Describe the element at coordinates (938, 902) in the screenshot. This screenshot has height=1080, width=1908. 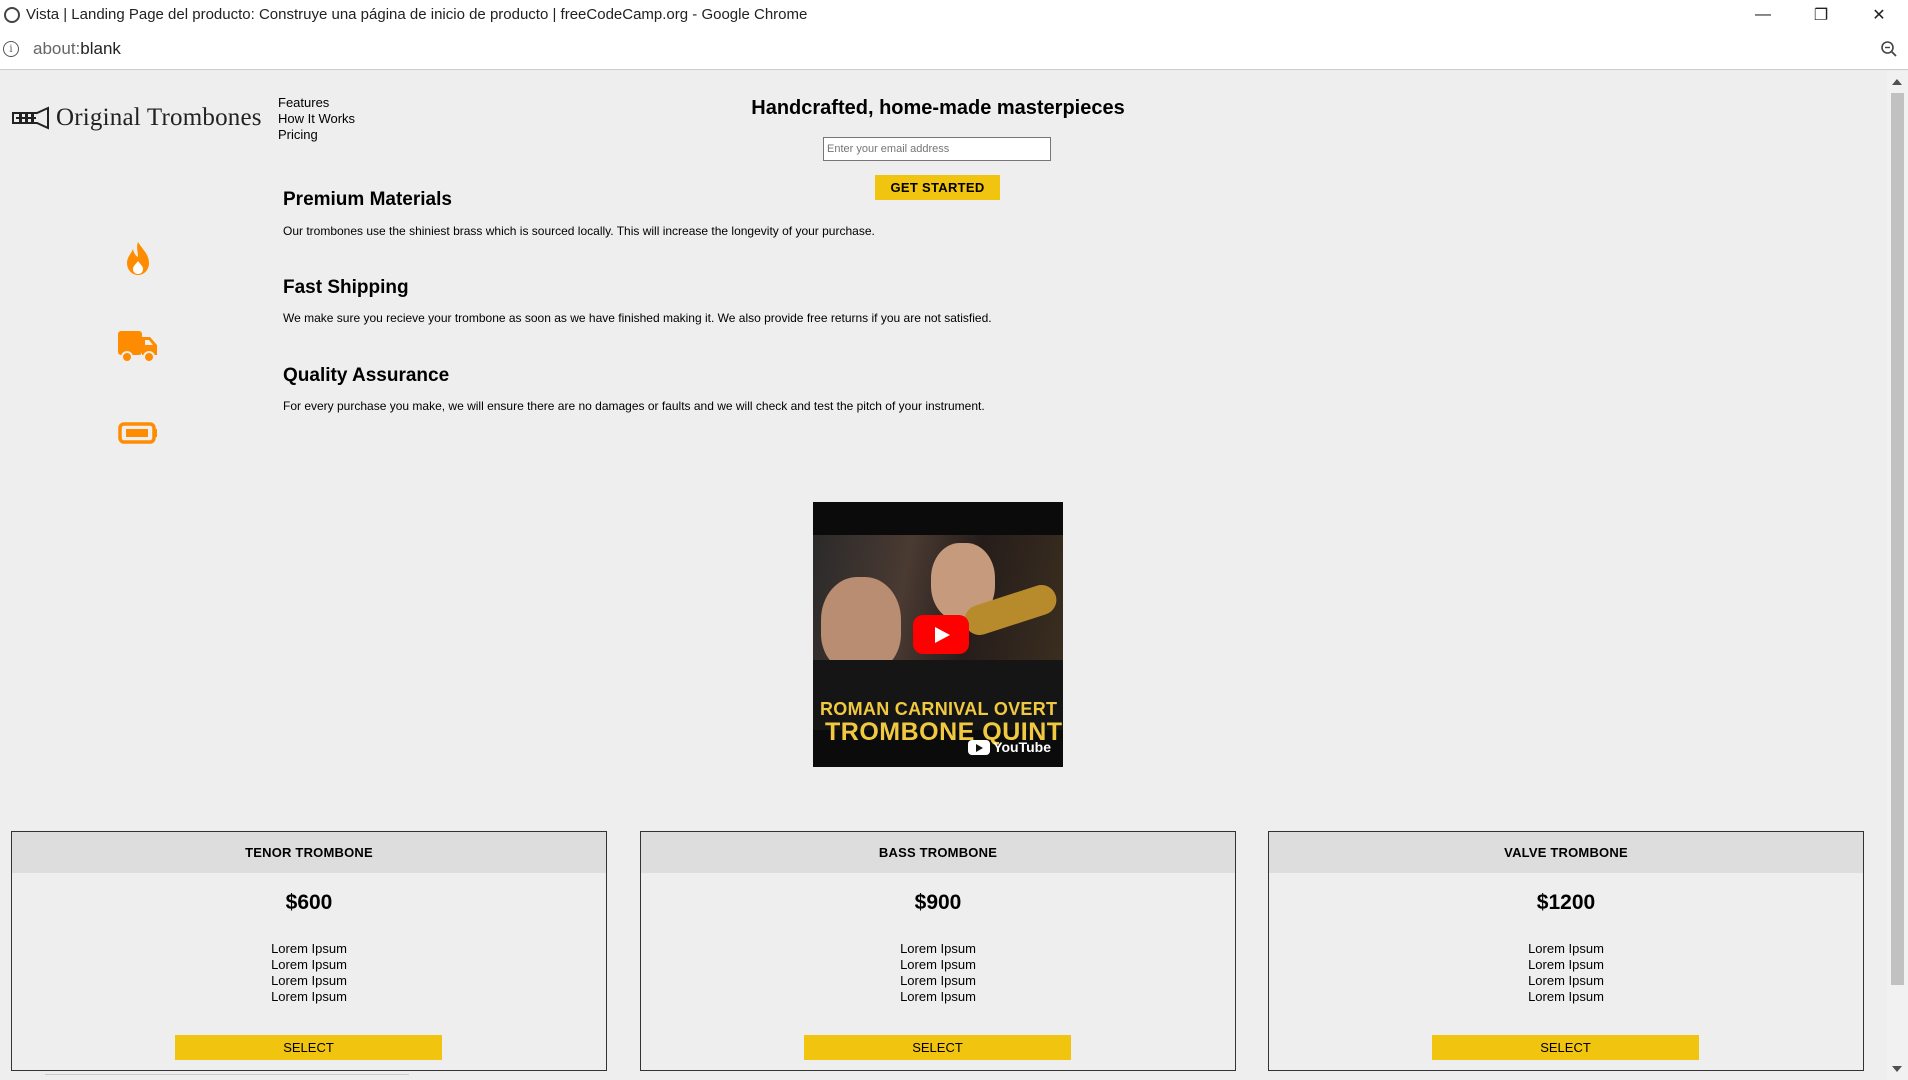
I see `product-price: $900` at that location.